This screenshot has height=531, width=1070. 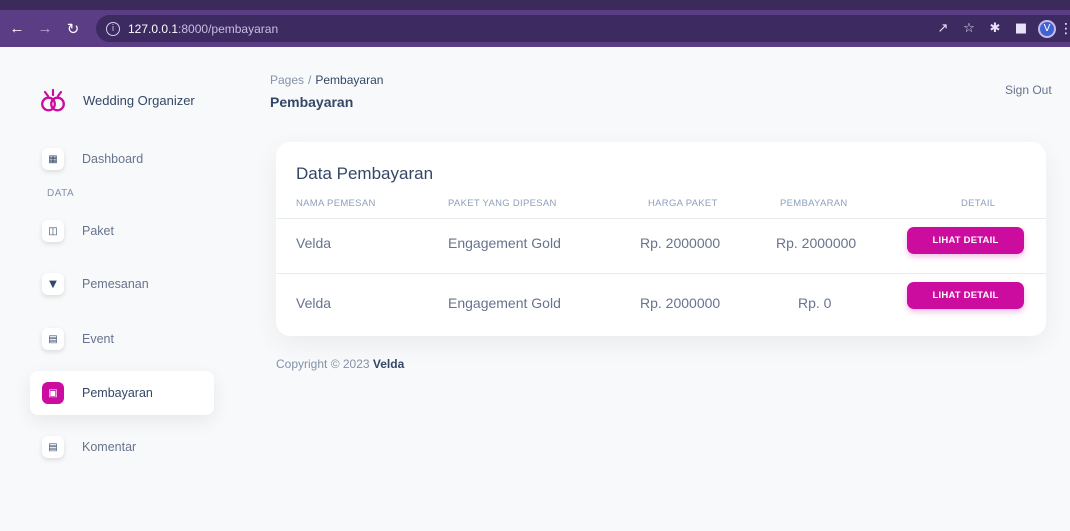 I want to click on sidebar-item-label: Pemesanan, so click(x=115, y=284).